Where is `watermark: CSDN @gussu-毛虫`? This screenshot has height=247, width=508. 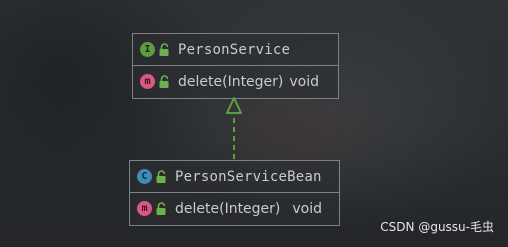
watermark: CSDN @gussu-毛虫 is located at coordinates (437, 227).